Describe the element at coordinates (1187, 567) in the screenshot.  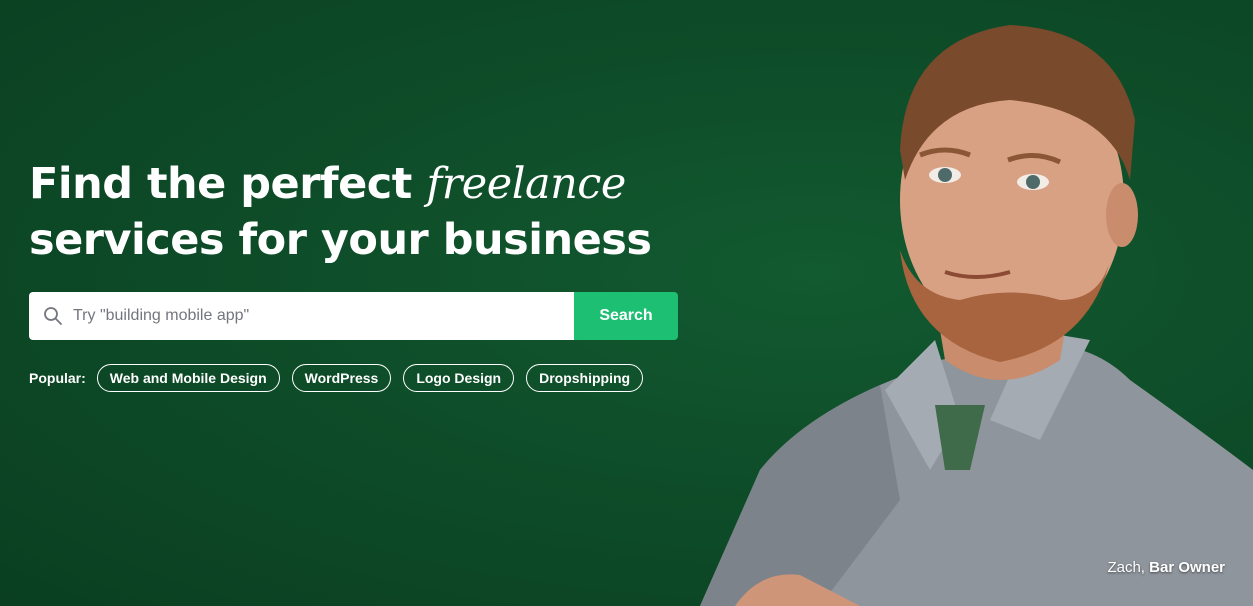
I see `caption-role: Bar Owner` at that location.